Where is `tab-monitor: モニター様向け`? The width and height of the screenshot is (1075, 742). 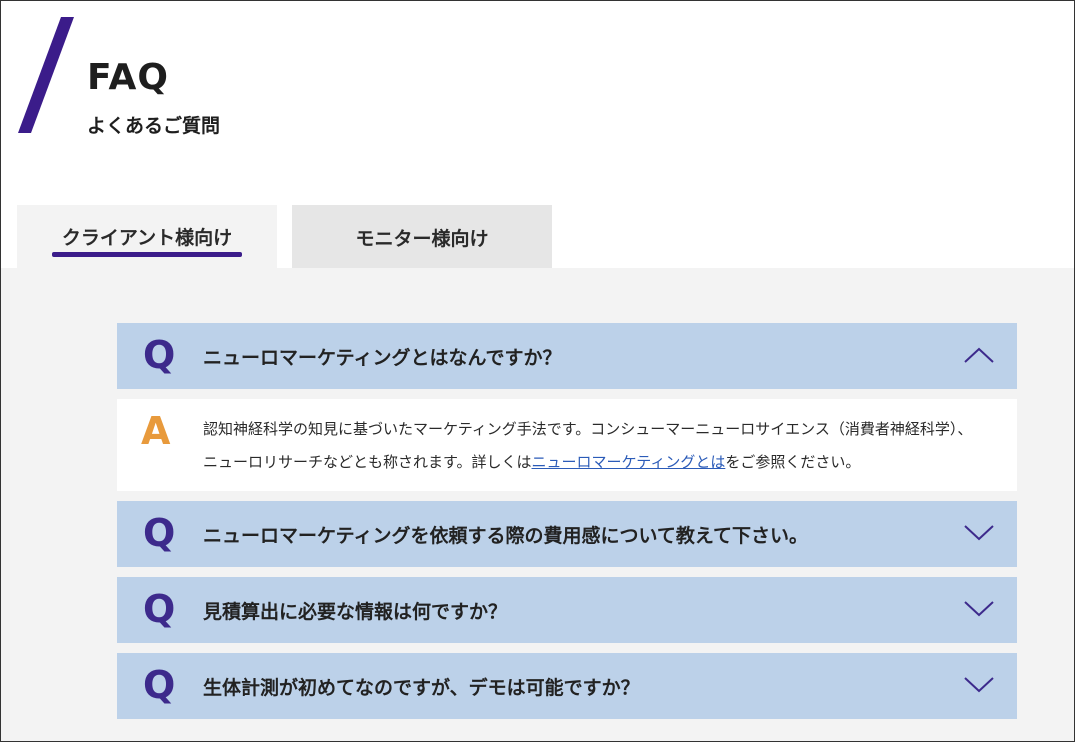
tab-monitor: モニター様向け is located at coordinates (422, 237).